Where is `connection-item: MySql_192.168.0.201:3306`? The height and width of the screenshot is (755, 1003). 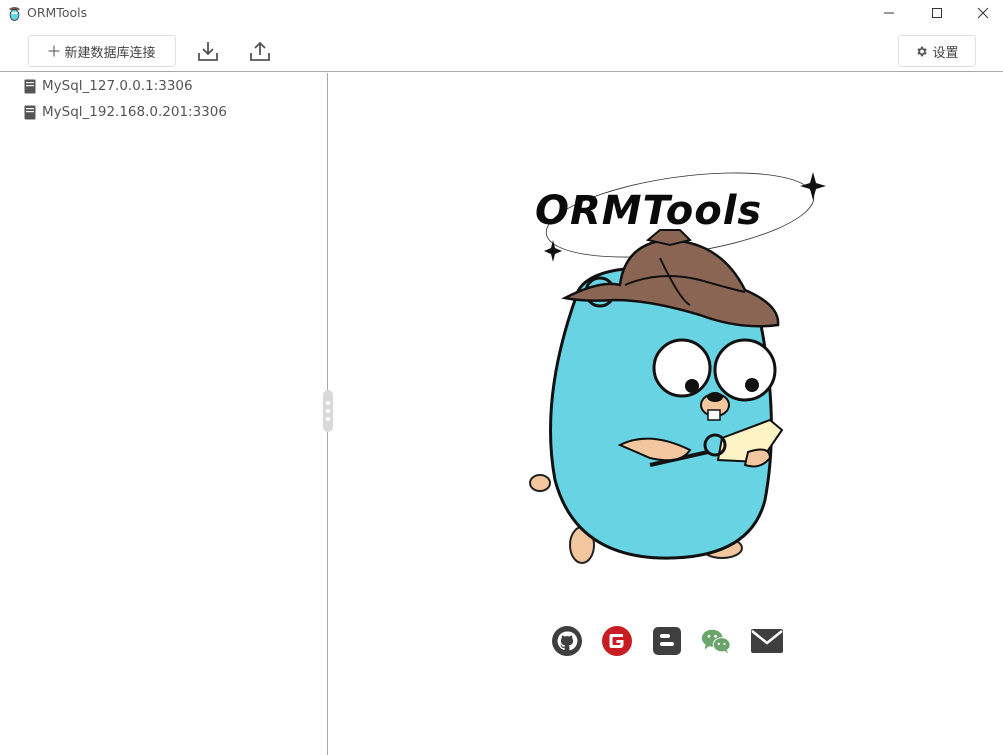
connection-item: MySql_192.168.0.201:3306 is located at coordinates (125, 112).